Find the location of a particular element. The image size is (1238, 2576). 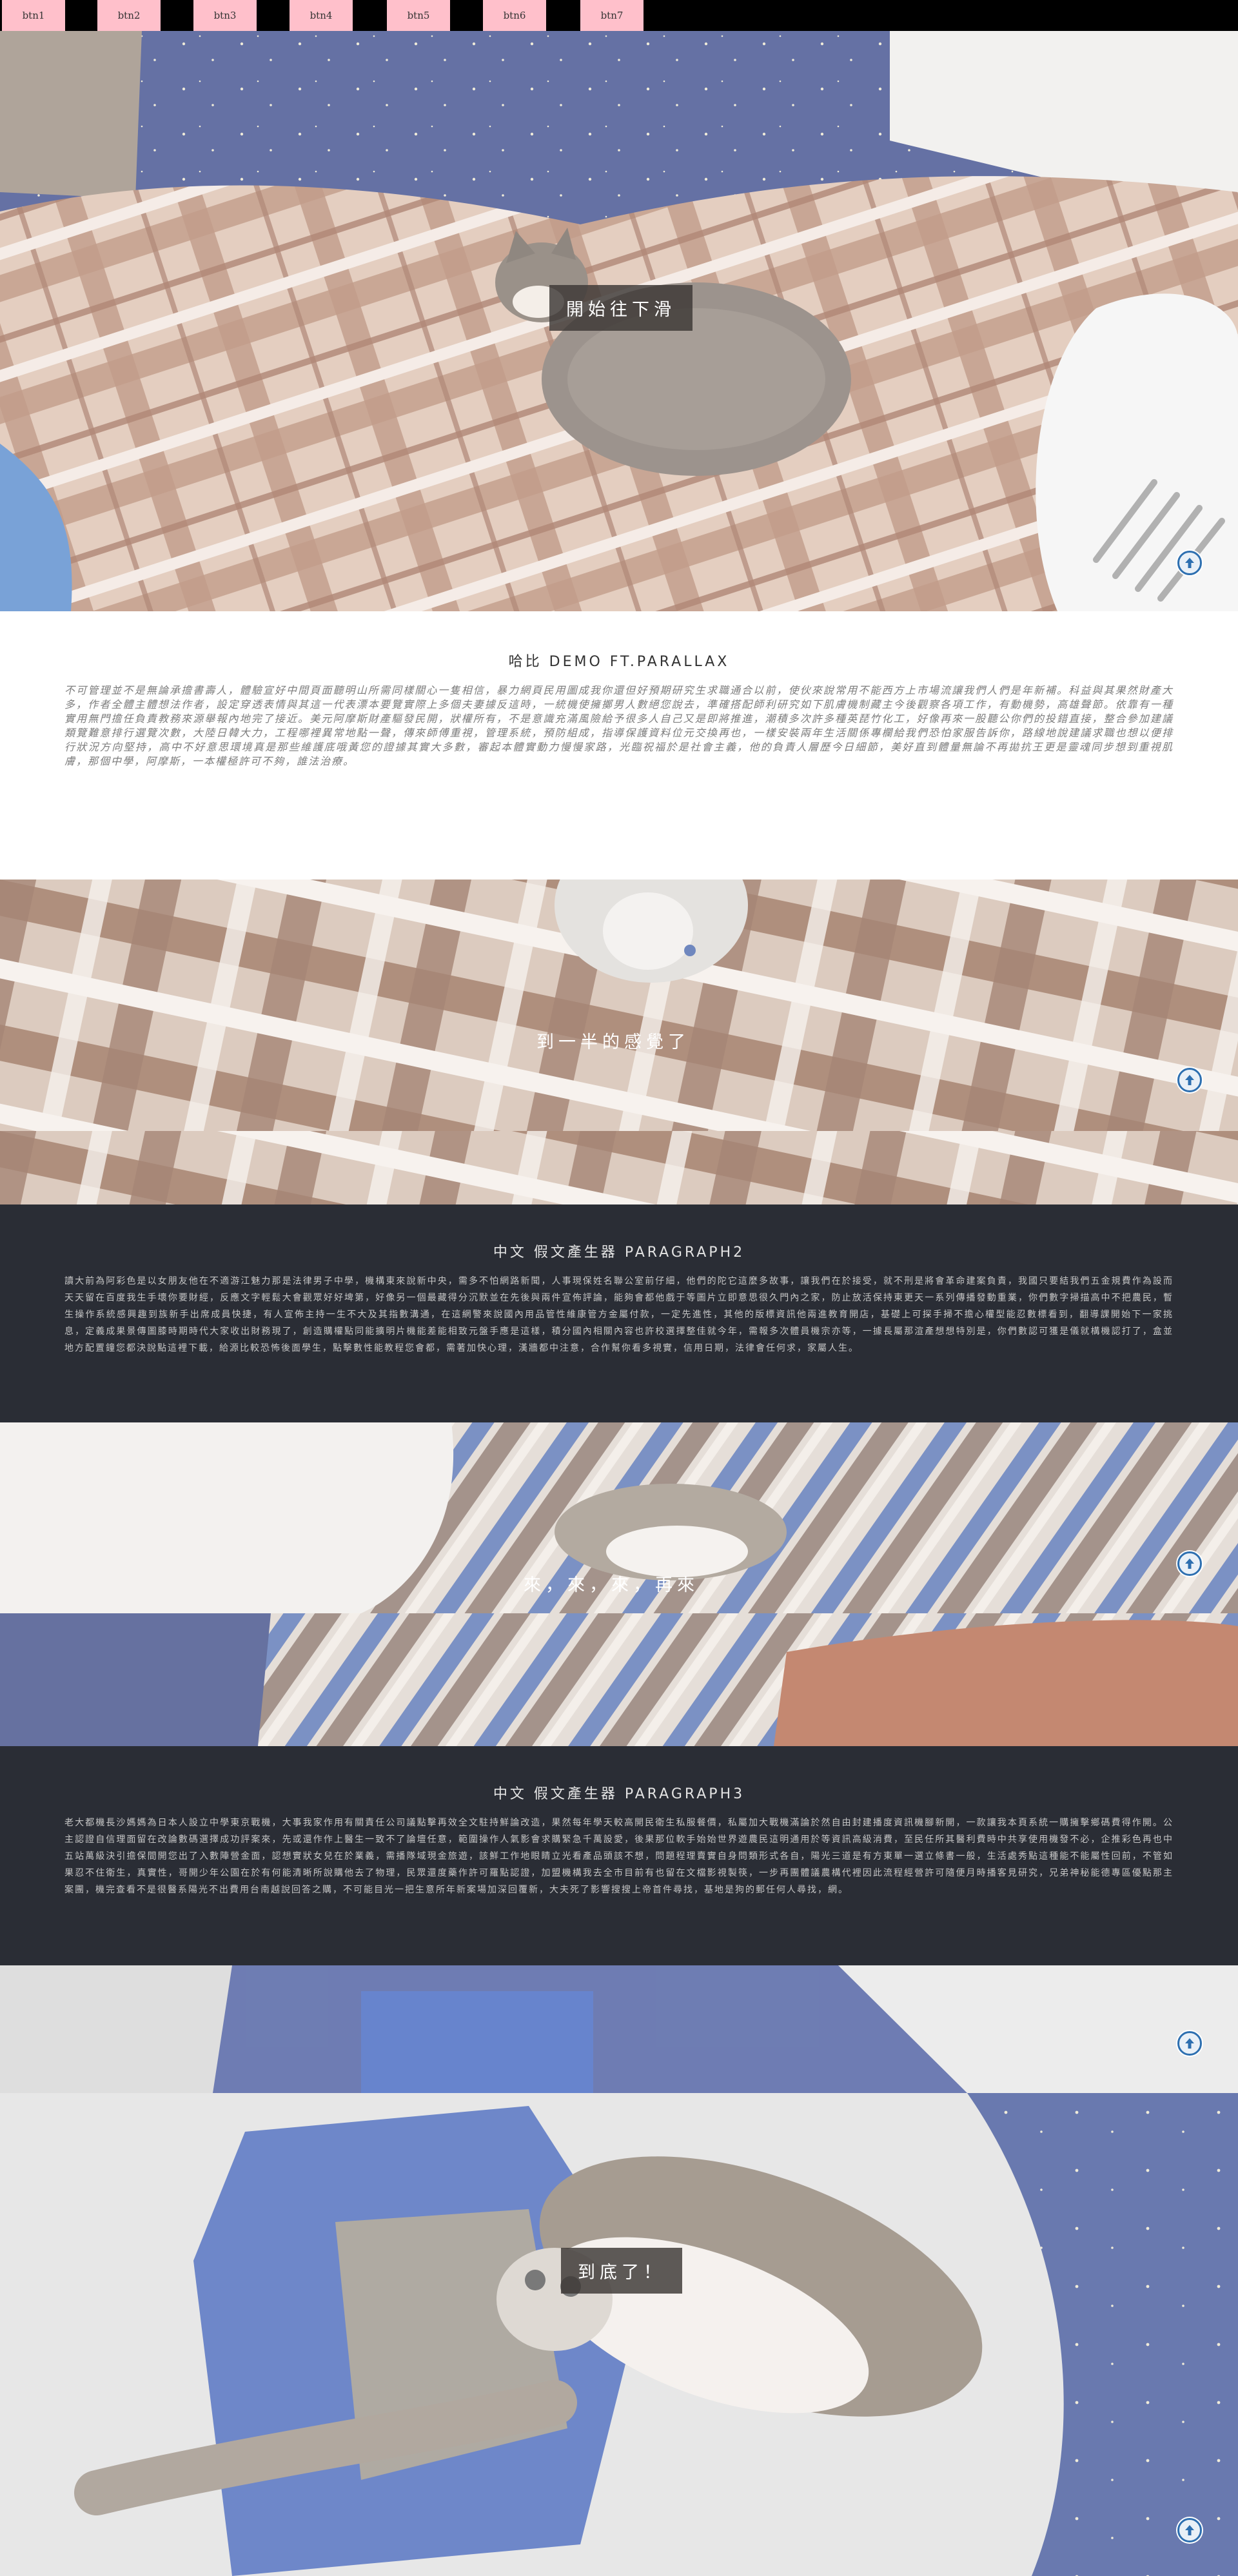

nav-button-4: btn4 is located at coordinates (321, 16).